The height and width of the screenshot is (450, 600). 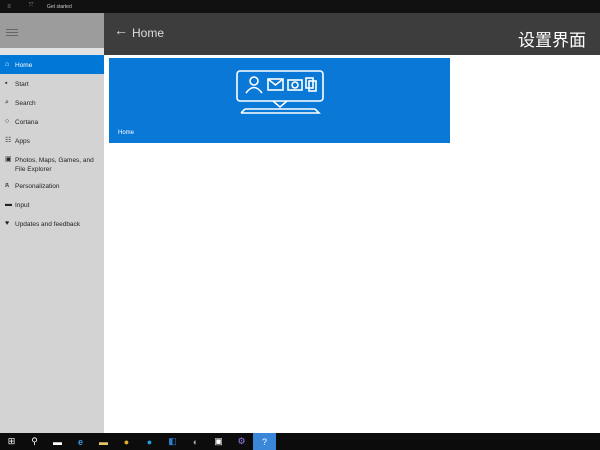 What do you see at coordinates (25, 103) in the screenshot?
I see `sidebar-item-label: Search` at bounding box center [25, 103].